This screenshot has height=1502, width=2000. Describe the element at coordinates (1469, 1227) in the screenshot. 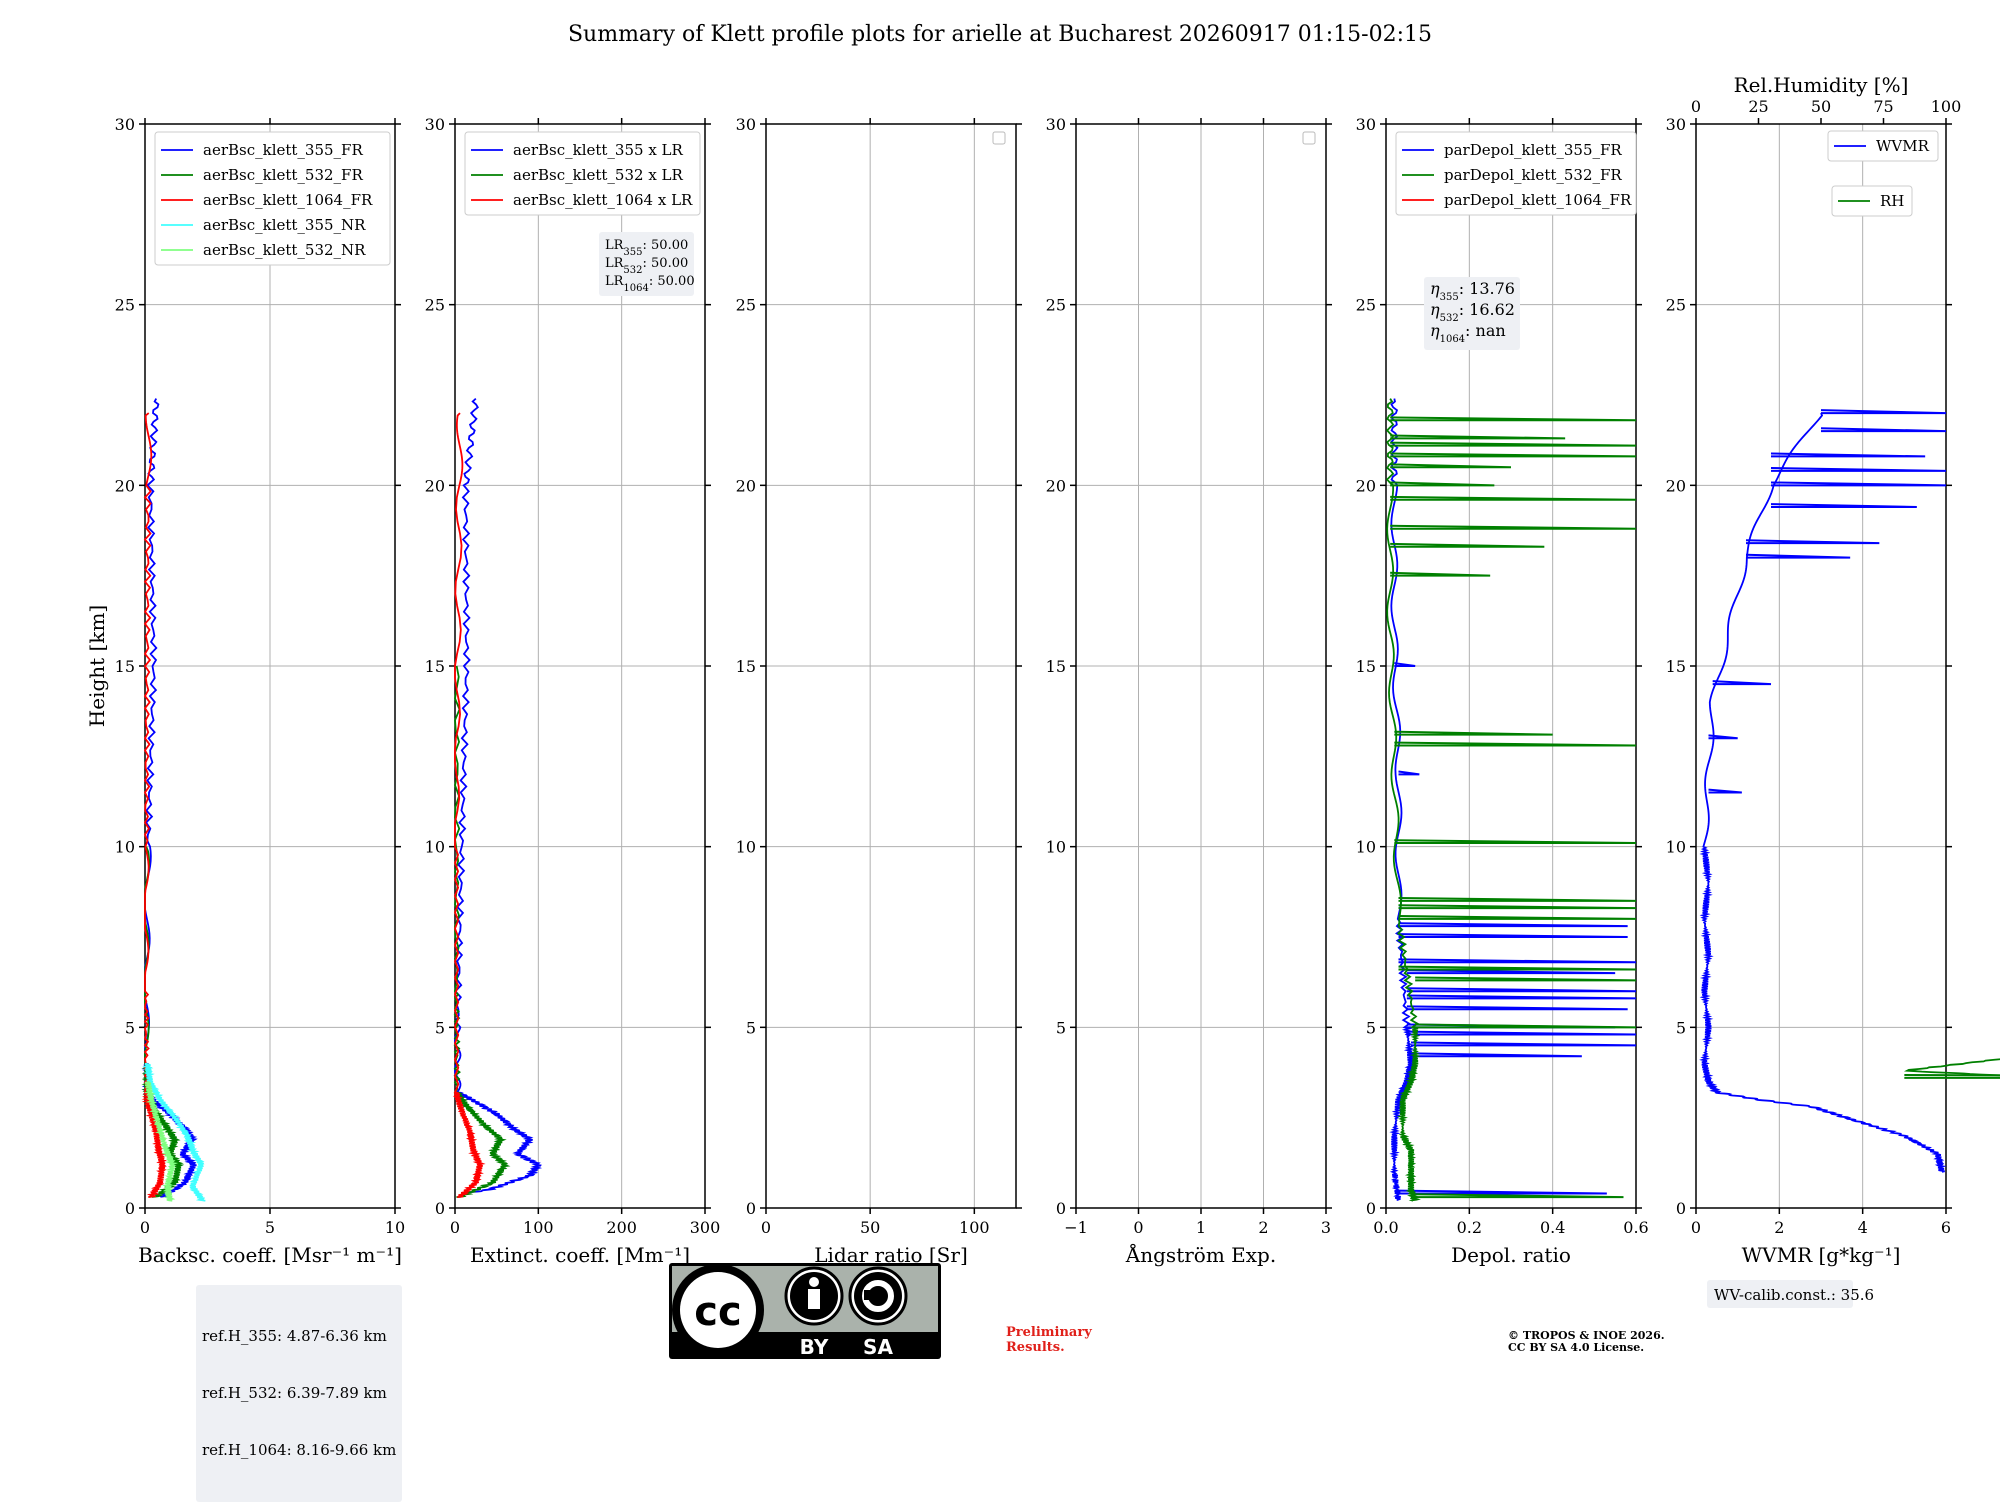

I see `x-tick-label: 0.2` at that location.